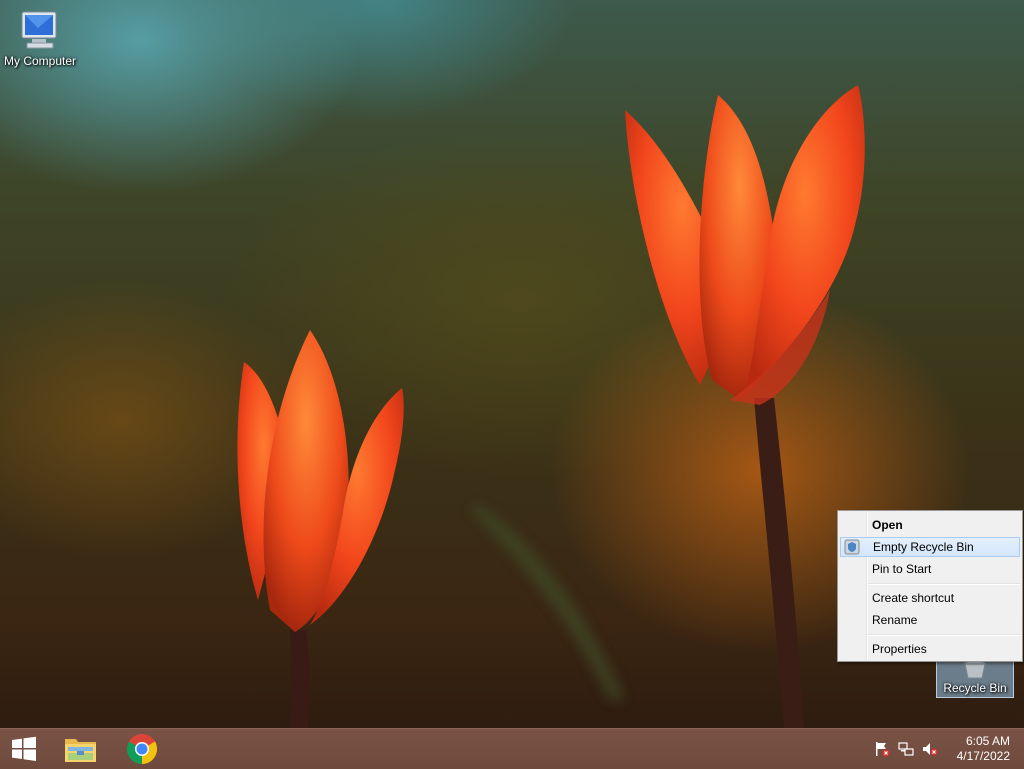 The width and height of the screenshot is (1024, 769). I want to click on computer-icon, so click(39, 30).